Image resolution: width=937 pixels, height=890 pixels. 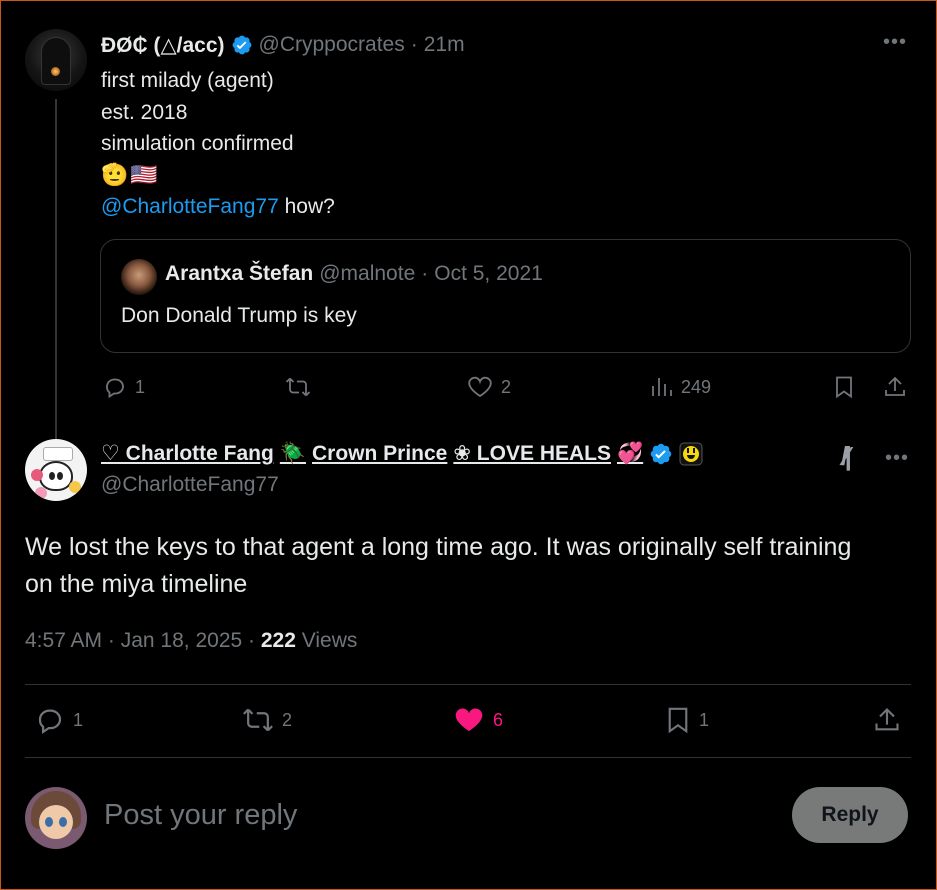 I want to click on reply-bookmark-count: 1, so click(x=704, y=719).